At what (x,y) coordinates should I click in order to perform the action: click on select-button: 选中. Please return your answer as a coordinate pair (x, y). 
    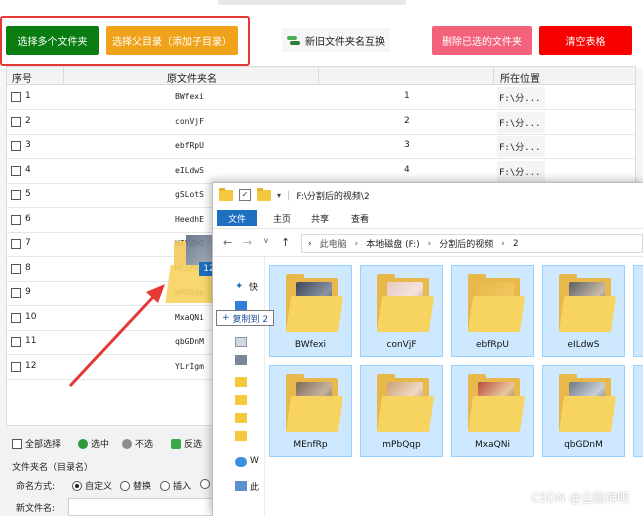
    Looking at the image, I should click on (93, 443).